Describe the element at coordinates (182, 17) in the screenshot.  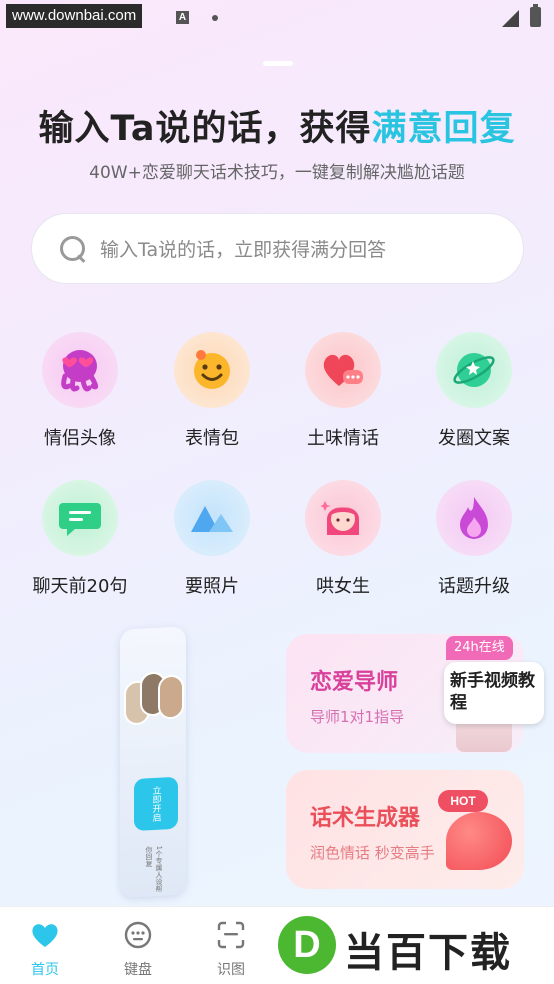
I see `notification-a-icon: A` at that location.